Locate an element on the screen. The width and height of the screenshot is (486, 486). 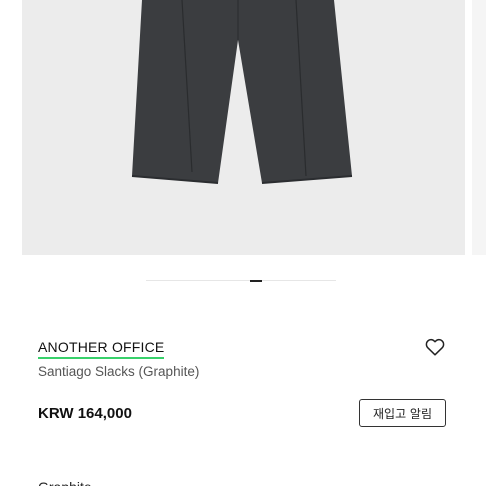
wishlist-button is located at coordinates (435, 347).